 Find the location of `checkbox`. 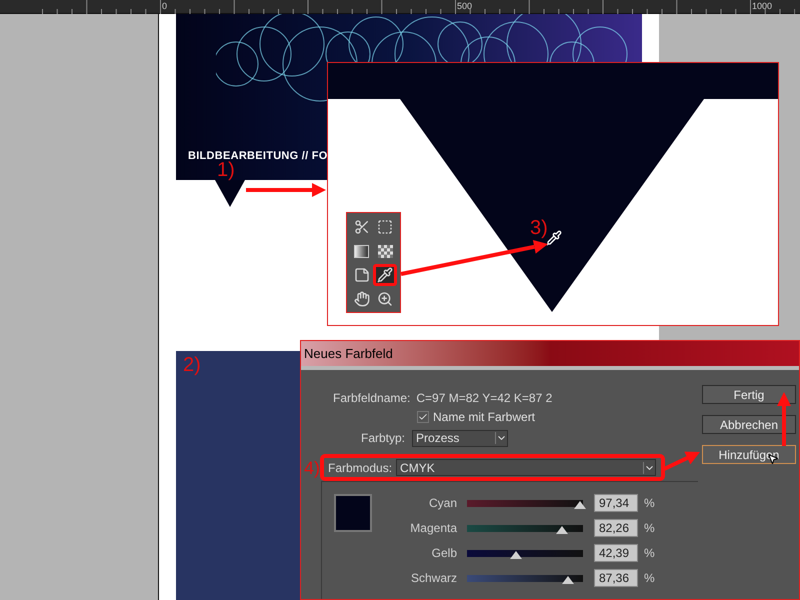

checkbox is located at coordinates (423, 417).